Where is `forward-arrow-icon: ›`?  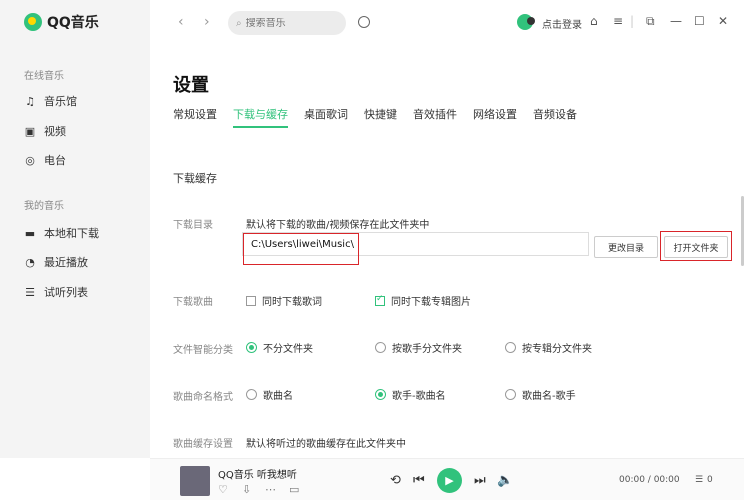 forward-arrow-icon: › is located at coordinates (207, 22).